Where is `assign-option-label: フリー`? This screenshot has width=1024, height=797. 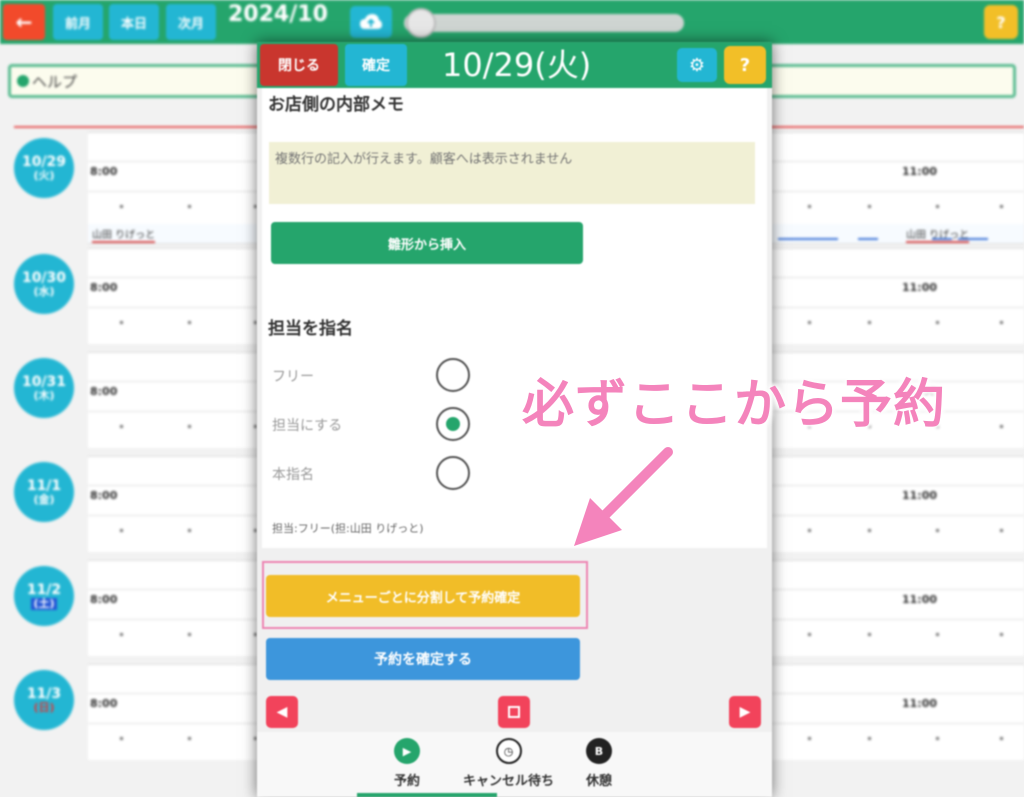
assign-option-label: フリー is located at coordinates (293, 377).